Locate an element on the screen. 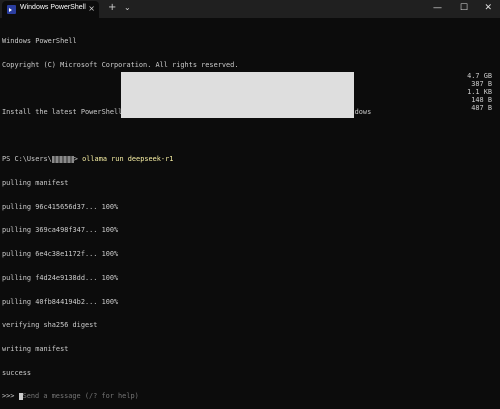  progress-bars-redacted is located at coordinates (237, 95).